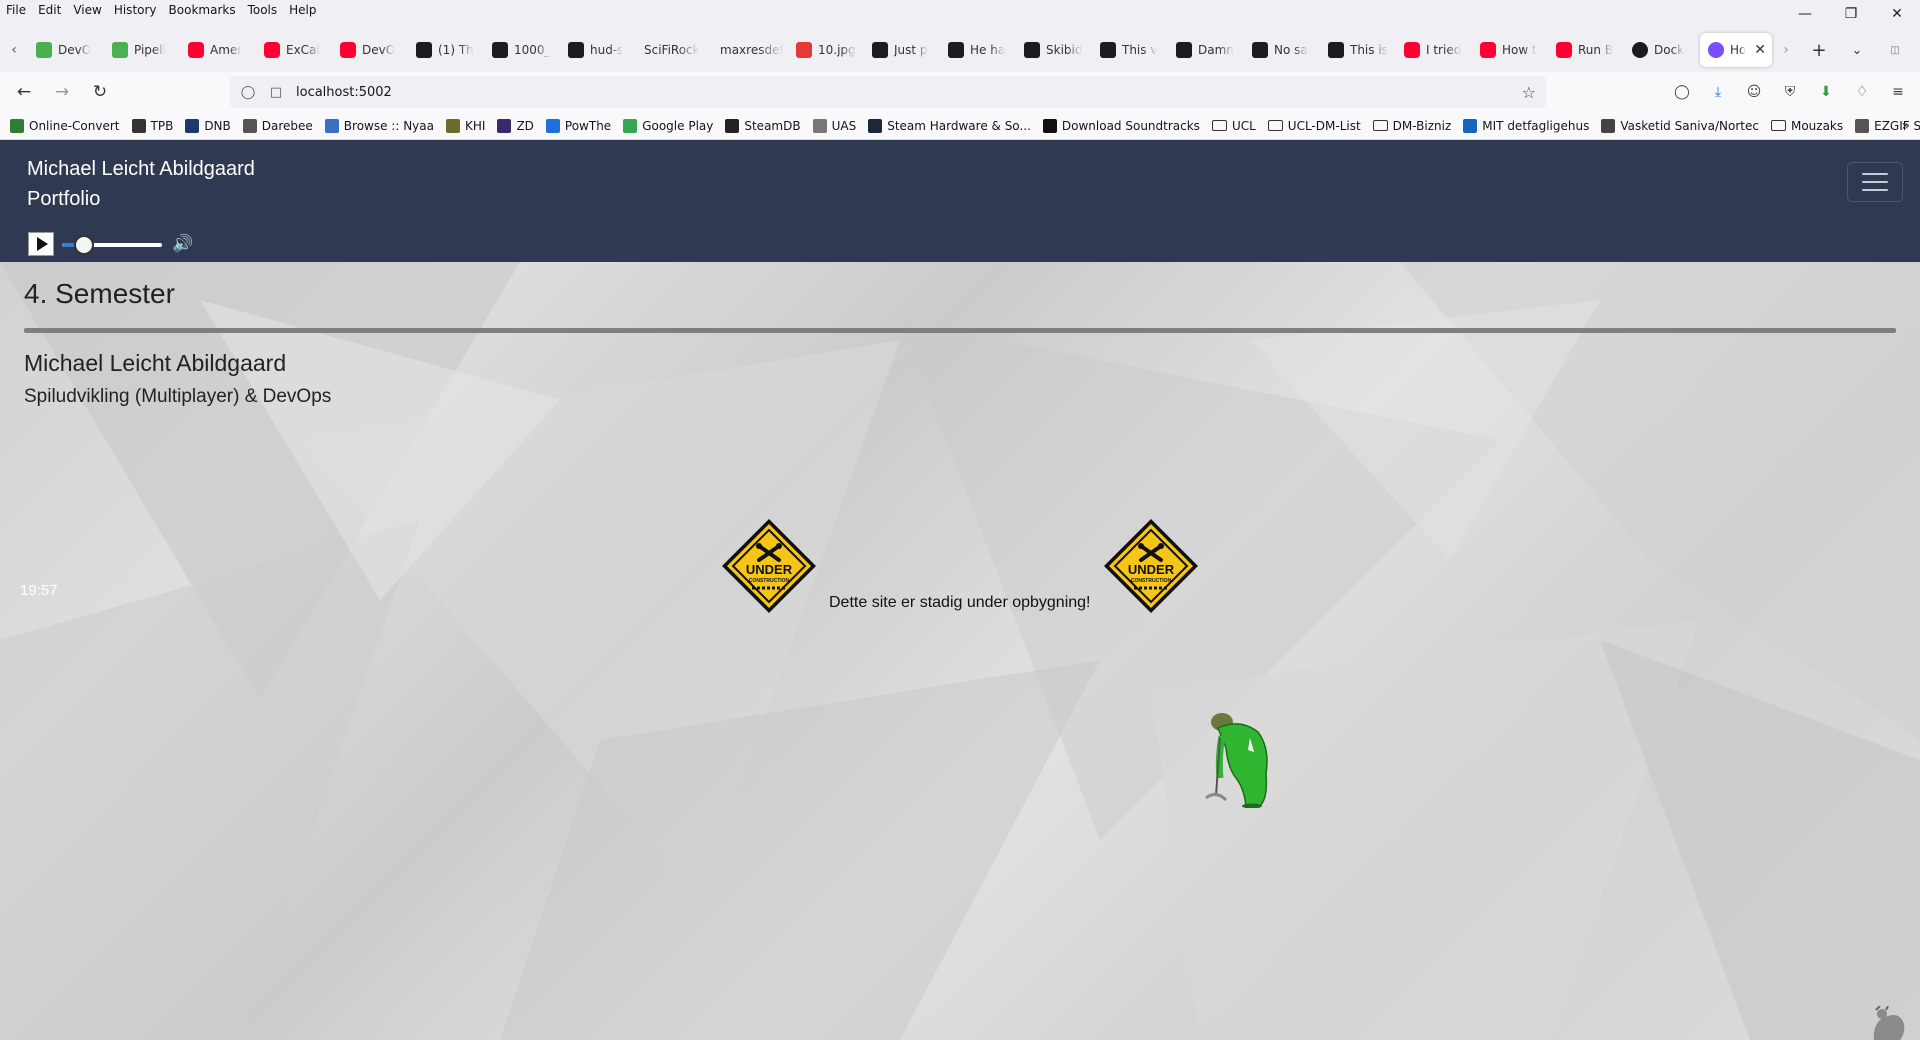 Image resolution: width=1920 pixels, height=1040 pixels. Describe the element at coordinates (1422, 125) in the screenshot. I see `bookmark-label: DM-Bizniz` at that location.